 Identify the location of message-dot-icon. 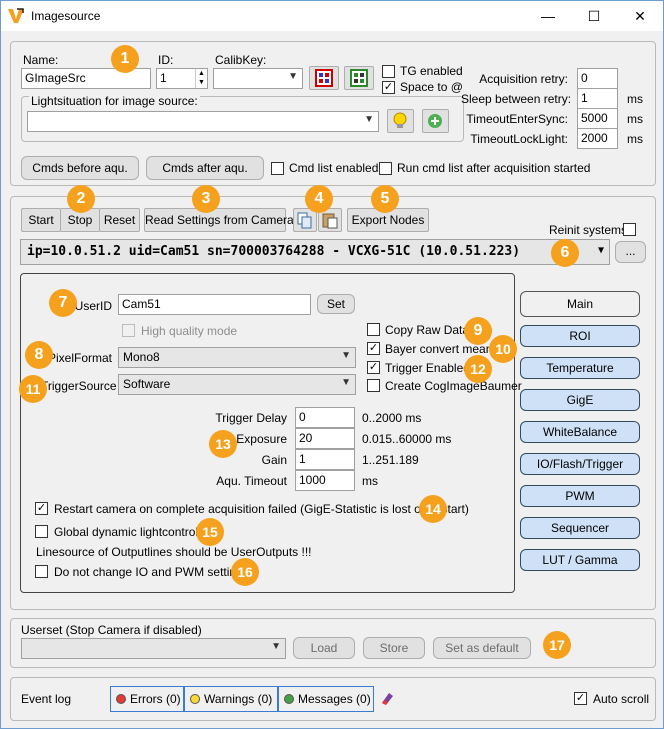
(289, 699).